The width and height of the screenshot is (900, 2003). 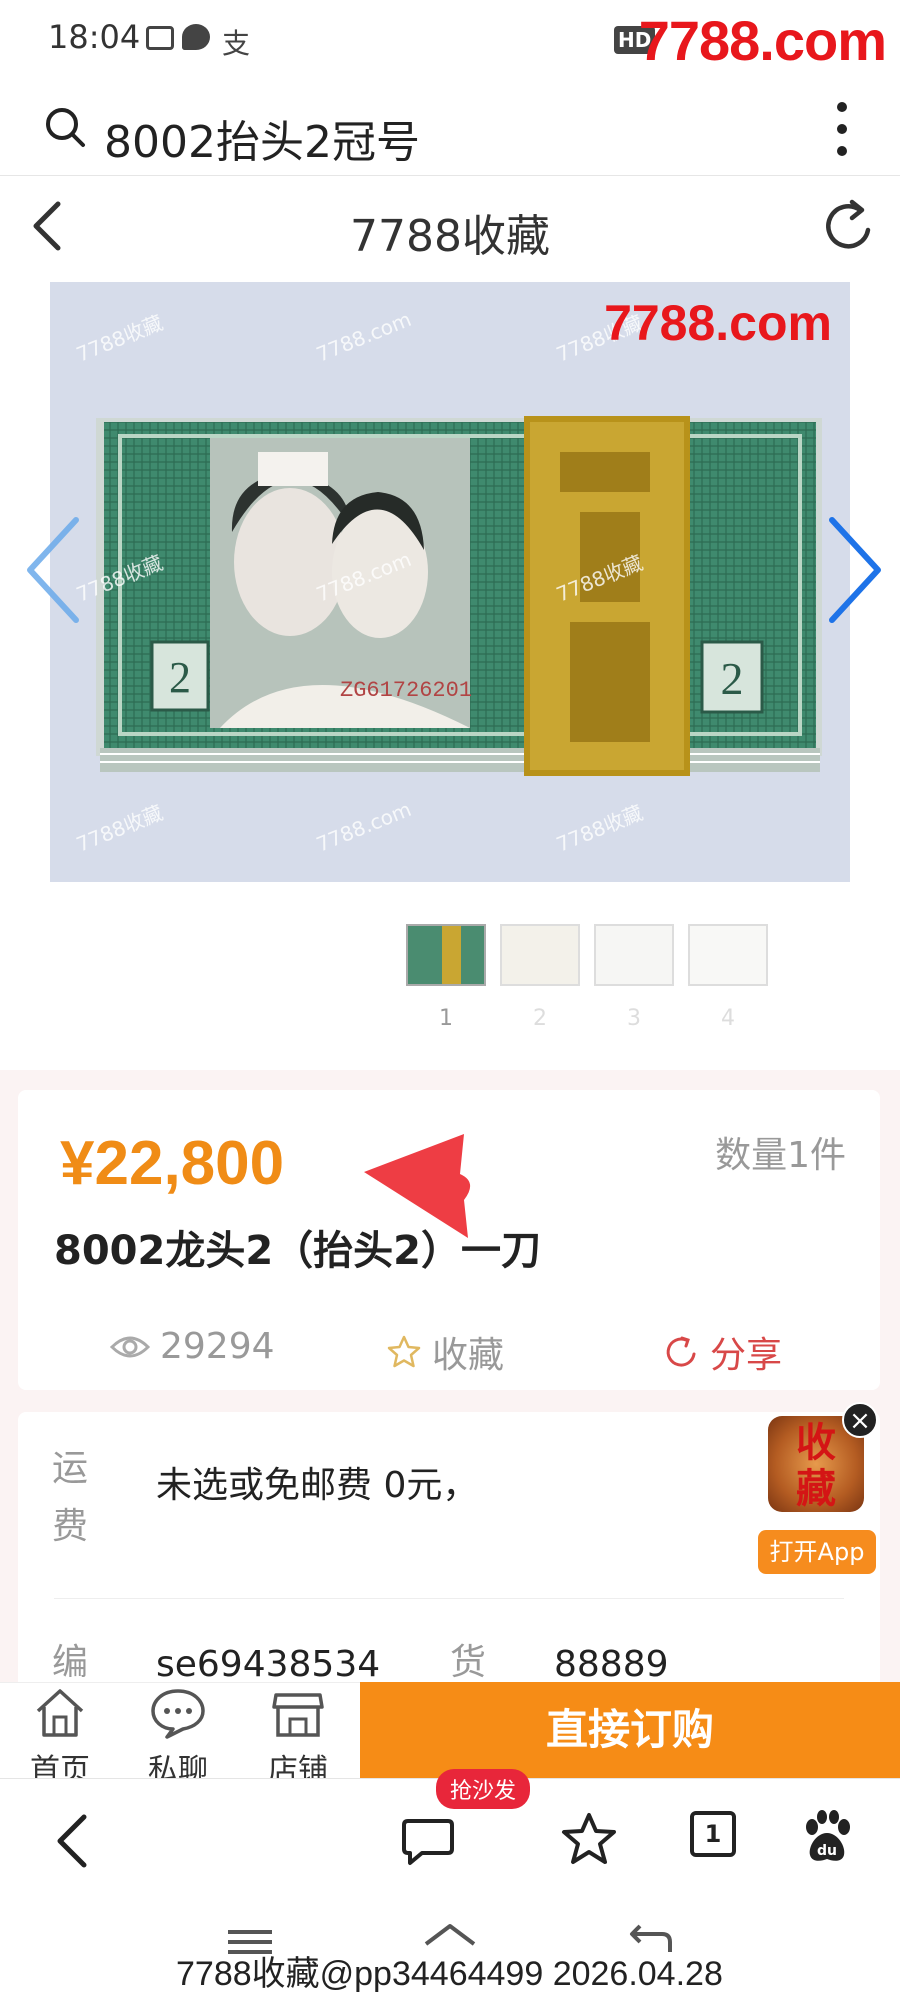 What do you see at coordinates (217, 1346) in the screenshot?
I see `views-count: 29294` at bounding box center [217, 1346].